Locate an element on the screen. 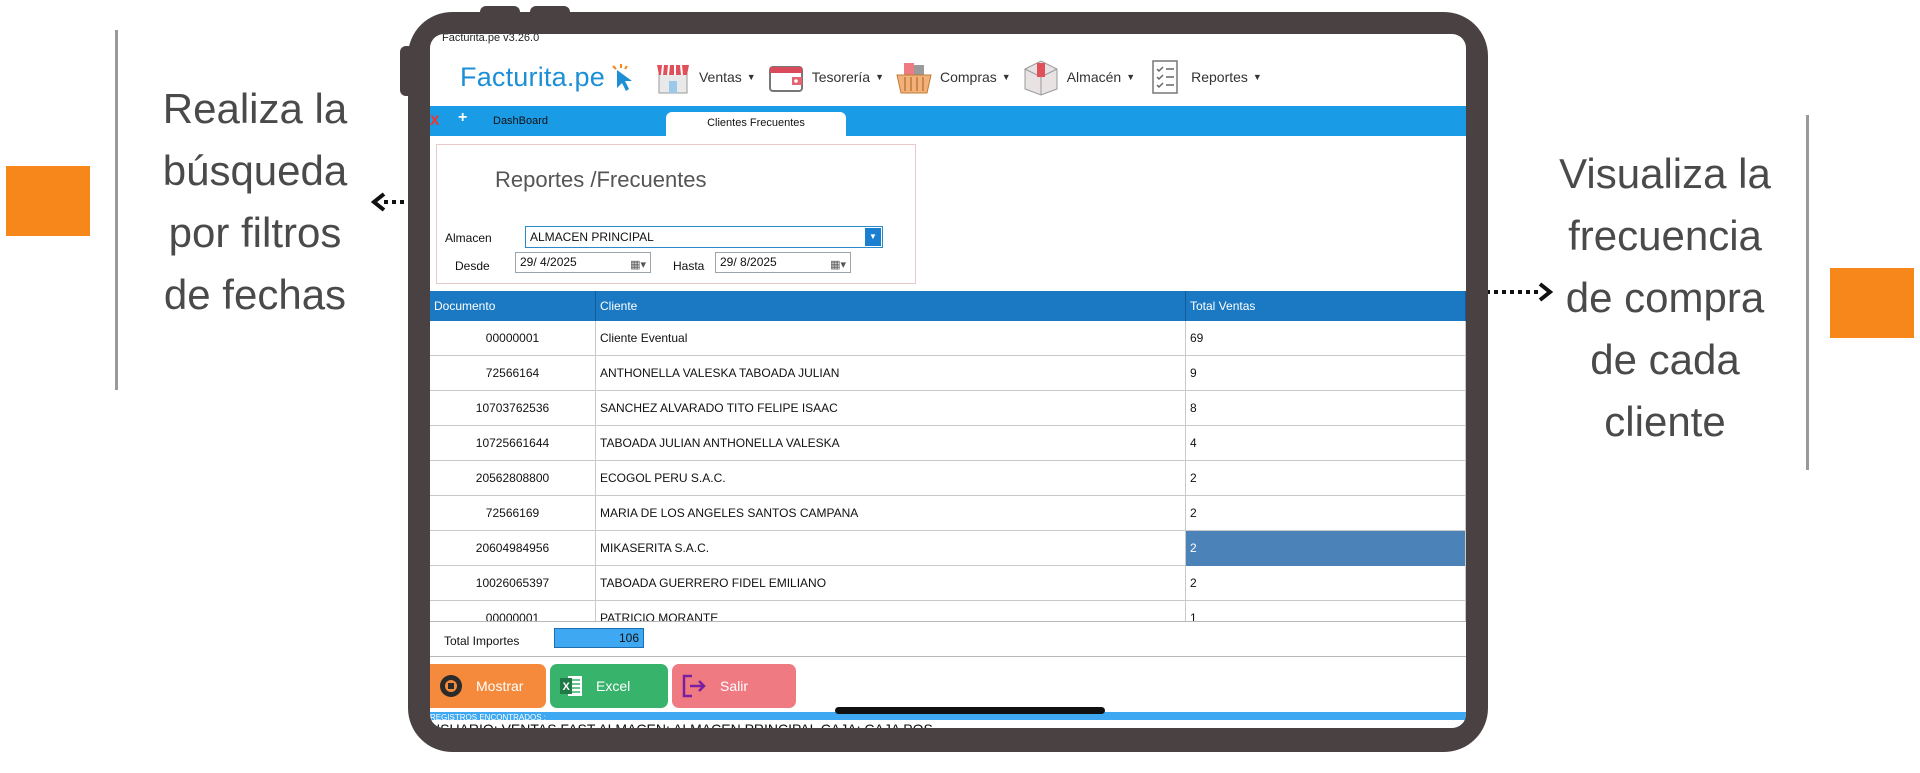  cliente-cell: MIKASERITA S.A.C. is located at coordinates (891, 548).